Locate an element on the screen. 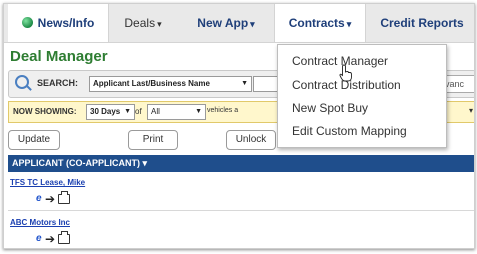 The image size is (477, 254). days-select-value: 30 Days is located at coordinates (105, 111).